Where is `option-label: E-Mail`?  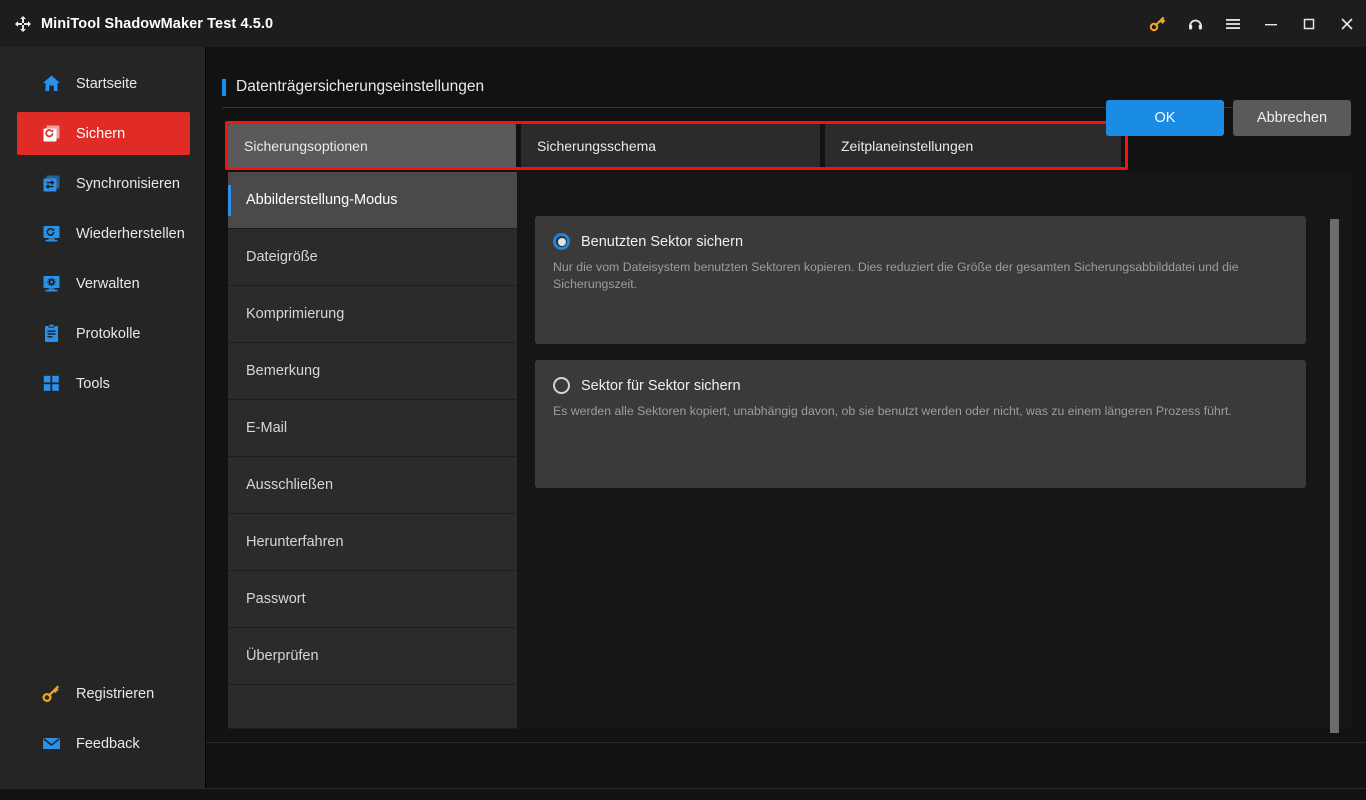 option-label: E-Mail is located at coordinates (267, 428).